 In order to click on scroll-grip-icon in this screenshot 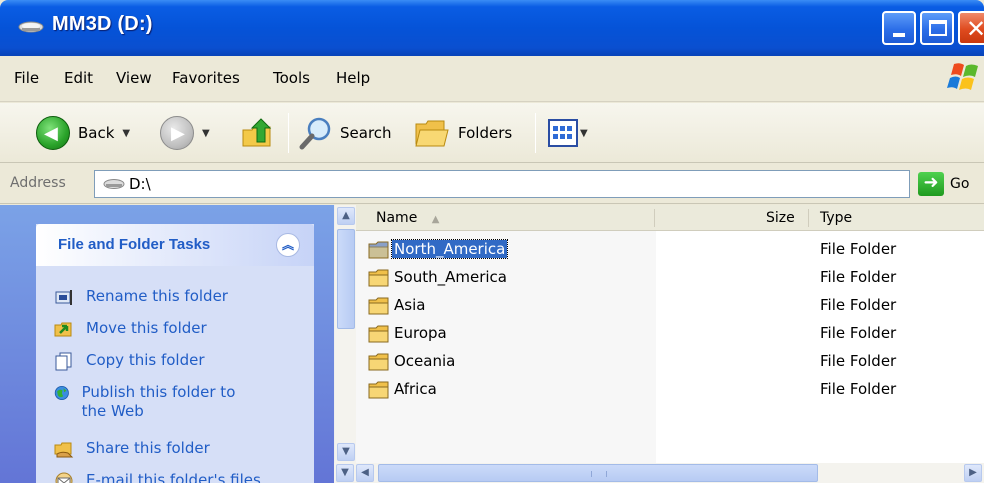, I will do `click(599, 474)`.